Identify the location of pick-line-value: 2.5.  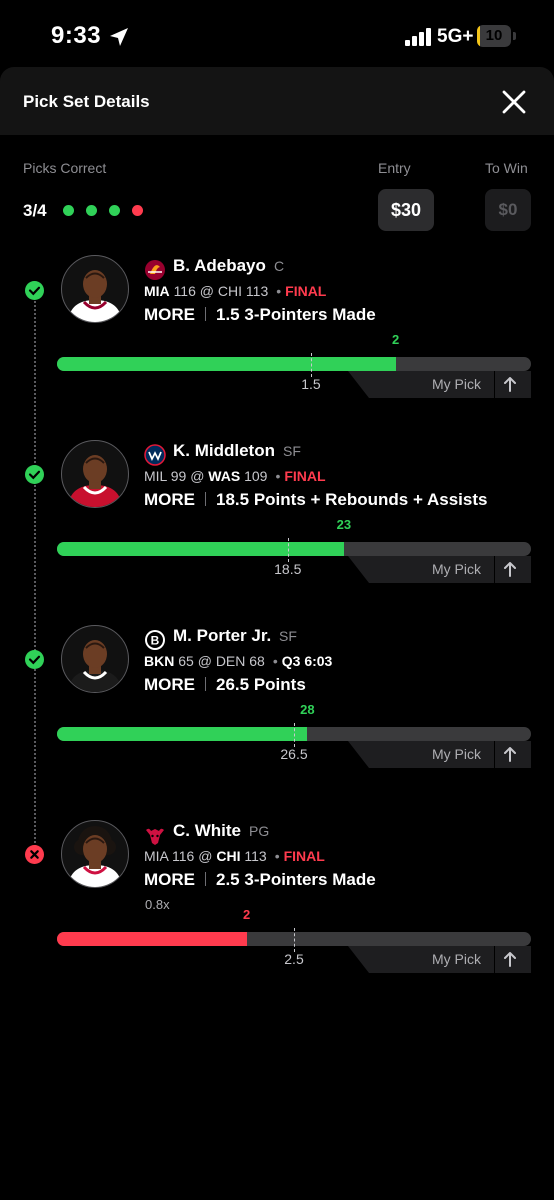
(228, 879).